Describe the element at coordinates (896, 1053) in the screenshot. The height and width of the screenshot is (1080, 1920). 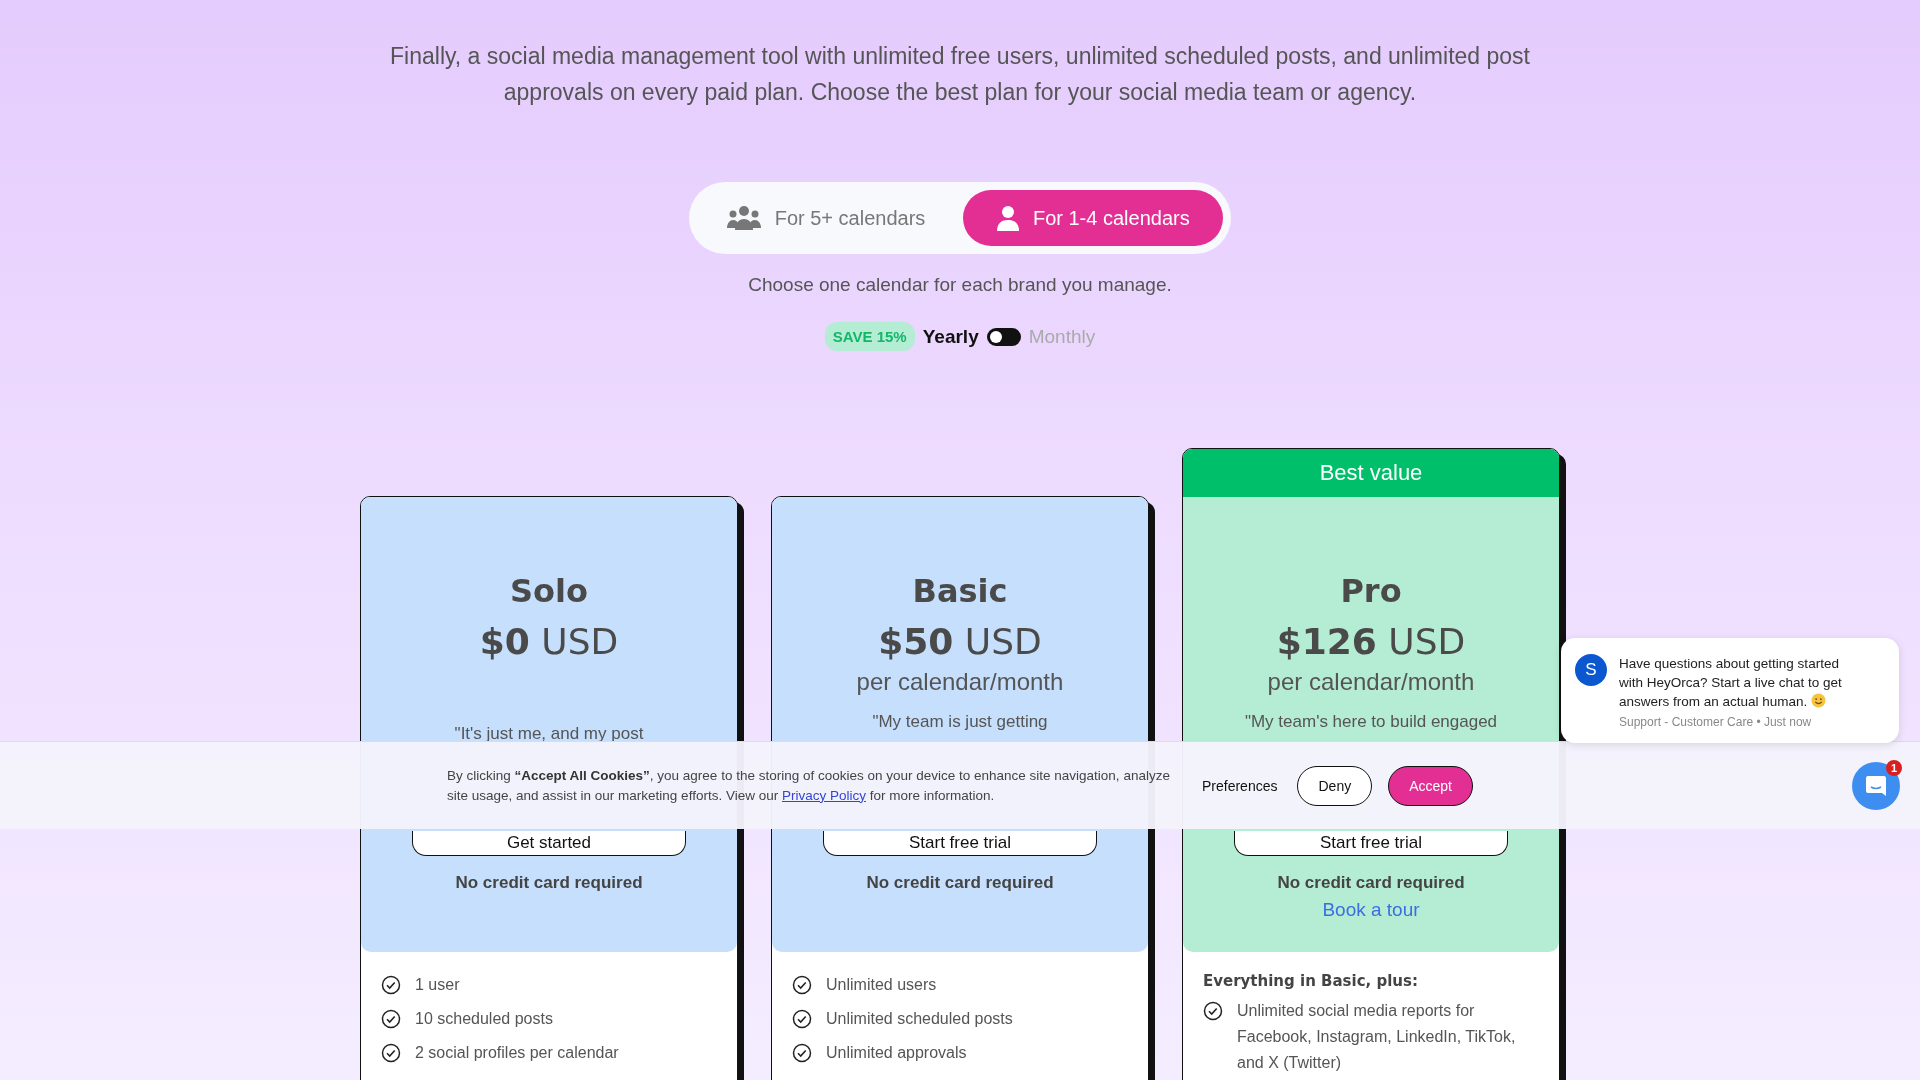
I see `feature-text: Unlimited approvals` at that location.